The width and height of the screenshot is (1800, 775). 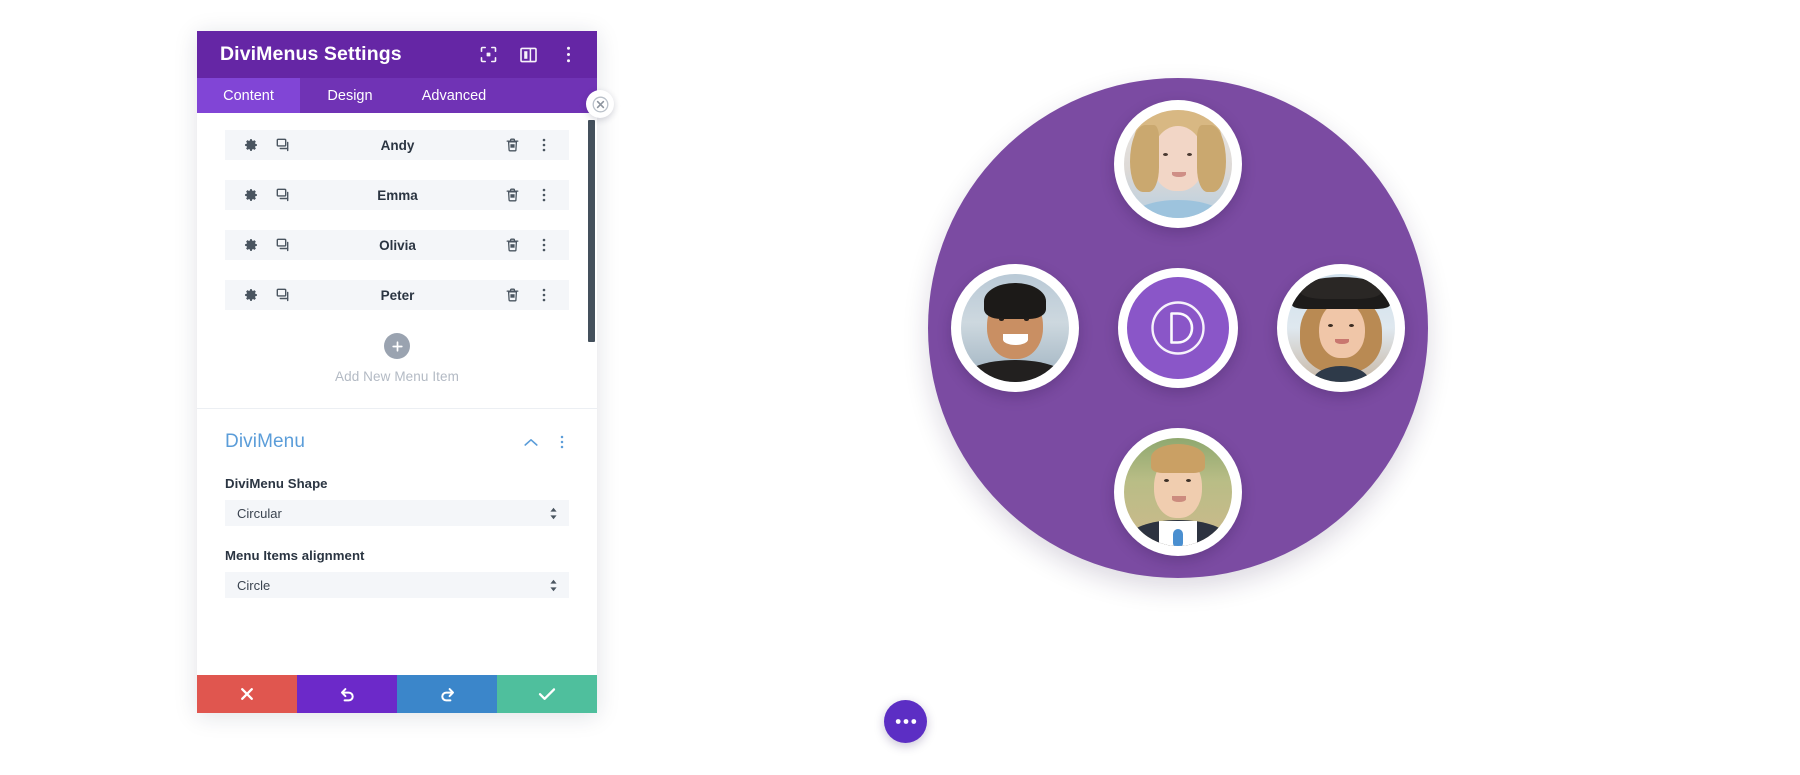 I want to click on list-item: Olivia, so click(x=397, y=245).